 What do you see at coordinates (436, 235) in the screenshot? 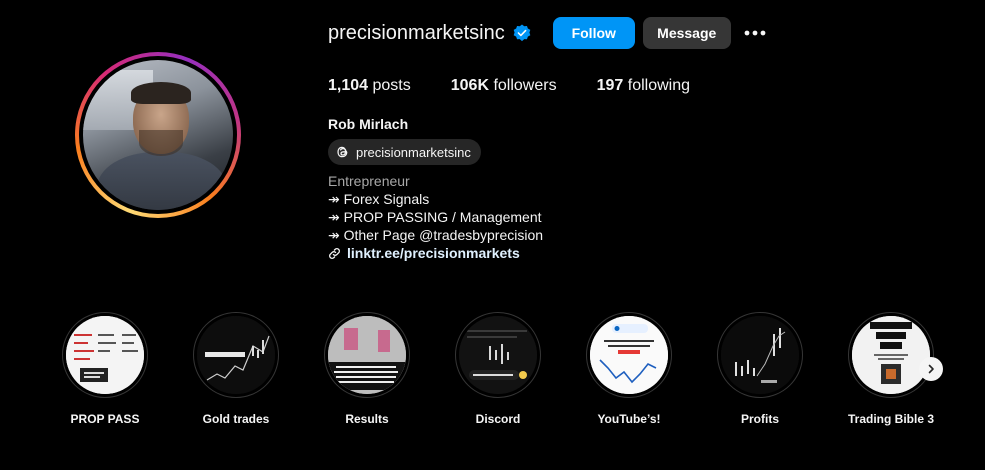
I see `bio-line: ↠ Other Page @tradesbyprecision` at bounding box center [436, 235].